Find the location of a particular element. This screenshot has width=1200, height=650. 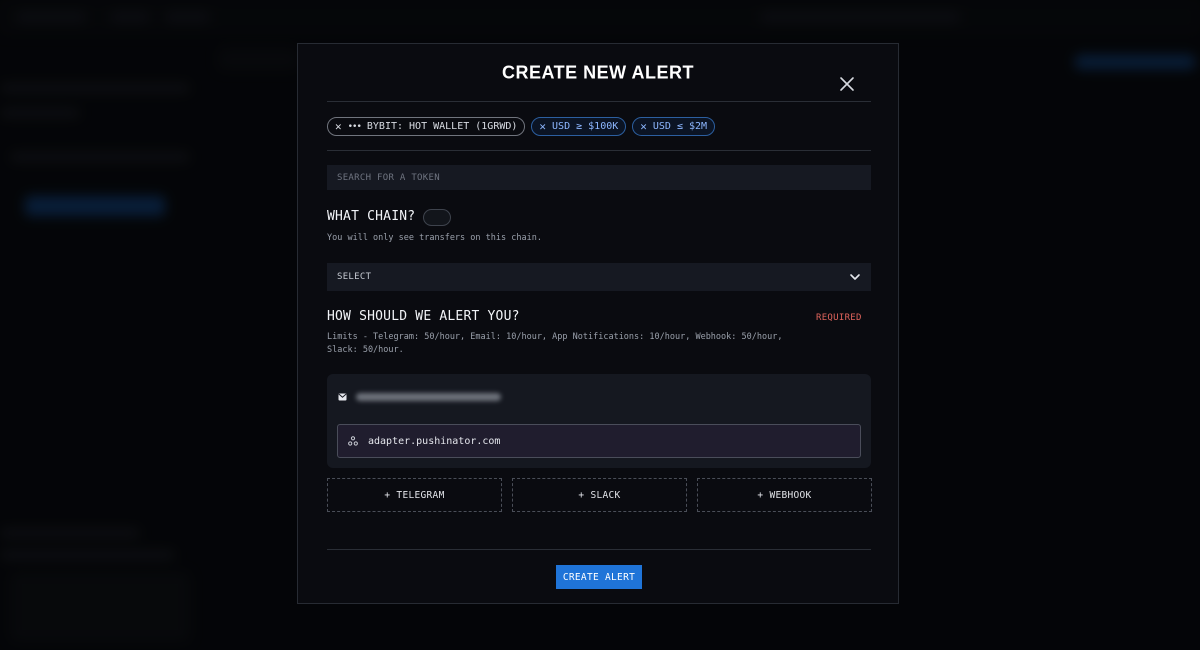

chain-toggle is located at coordinates (437, 217).